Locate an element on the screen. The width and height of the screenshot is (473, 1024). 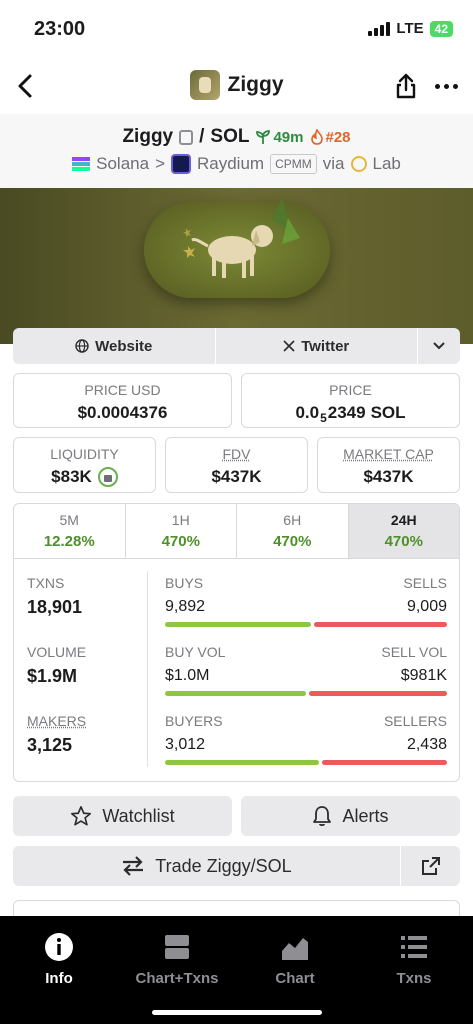
copy-icon is located at coordinates (186, 137).